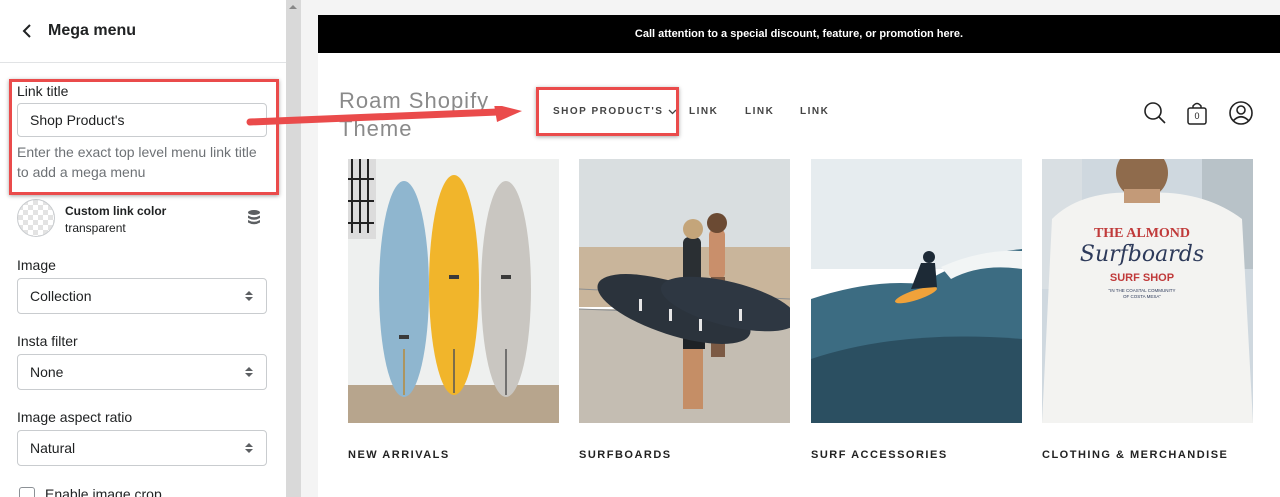 The image size is (1280, 497). I want to click on insta-filter-value: None, so click(47, 372).